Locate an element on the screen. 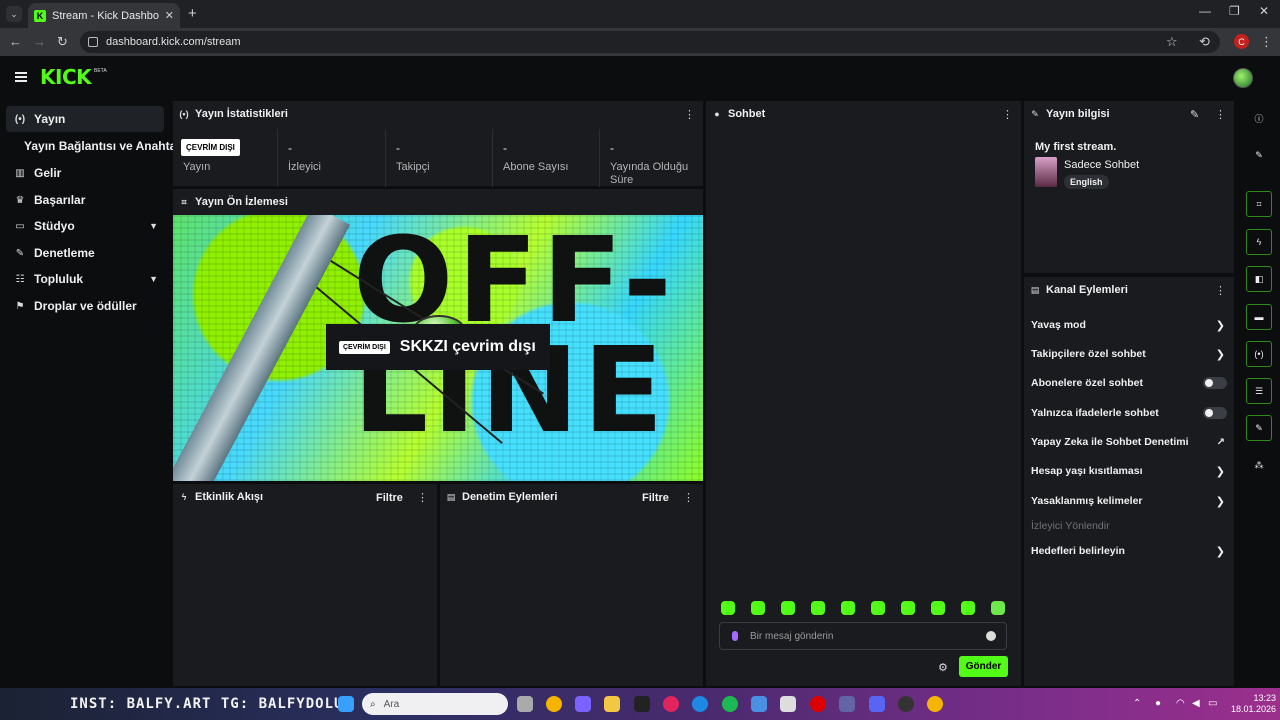  terminal-icon is located at coordinates (642, 704).